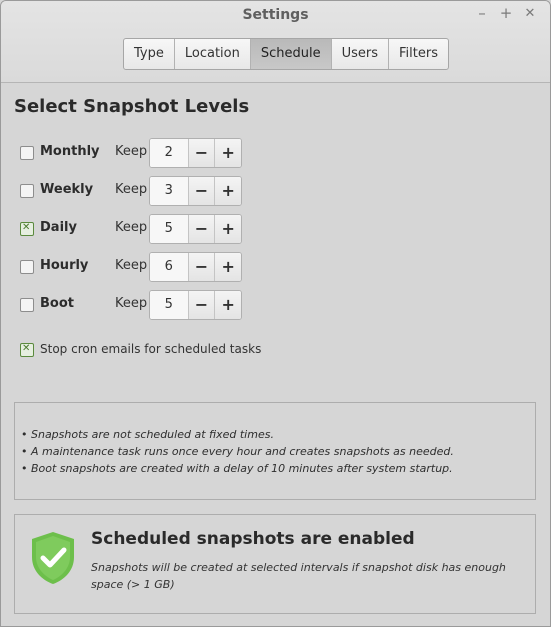 This screenshot has width=551, height=627. What do you see at coordinates (151, 349) in the screenshot?
I see `stop-cron-emails-label: Stop cron emails for scheduled tasks` at bounding box center [151, 349].